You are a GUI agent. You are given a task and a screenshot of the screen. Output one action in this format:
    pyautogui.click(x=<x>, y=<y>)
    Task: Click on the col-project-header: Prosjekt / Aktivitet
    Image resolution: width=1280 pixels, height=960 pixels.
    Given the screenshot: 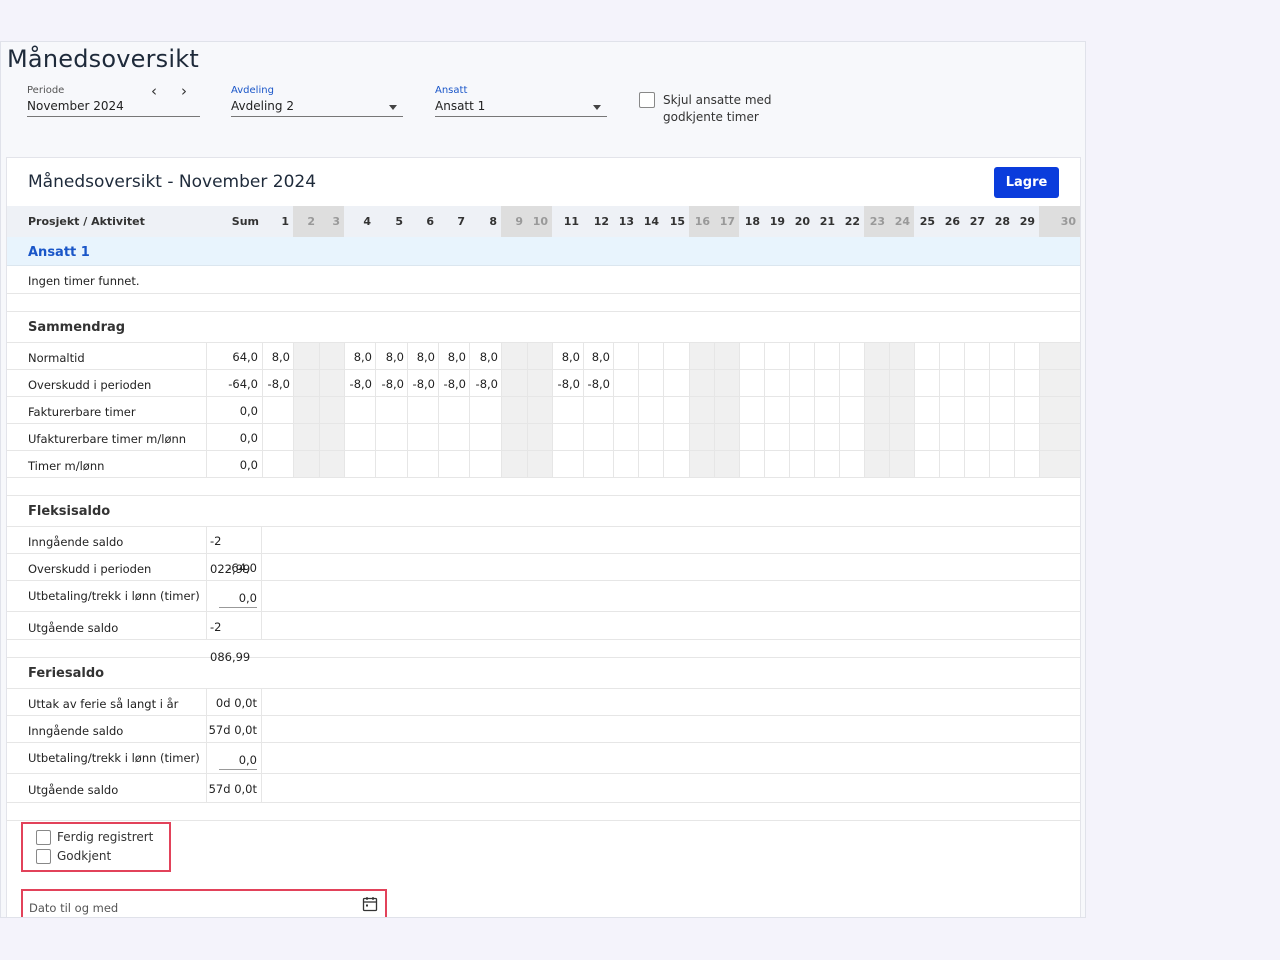 What is the action you would take?
    pyautogui.click(x=86, y=221)
    